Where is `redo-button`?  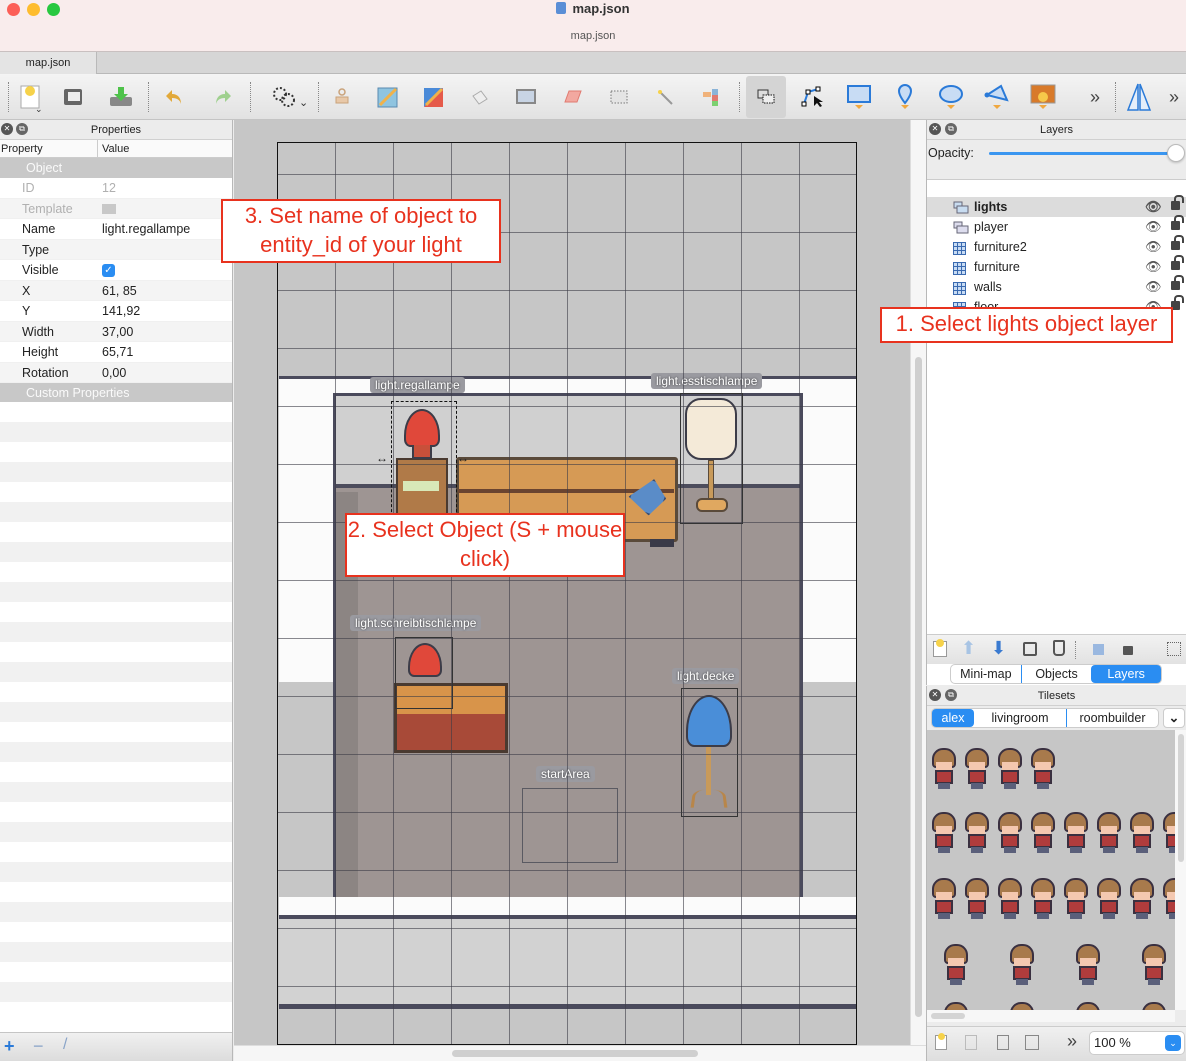
redo-button is located at coordinates (222, 97).